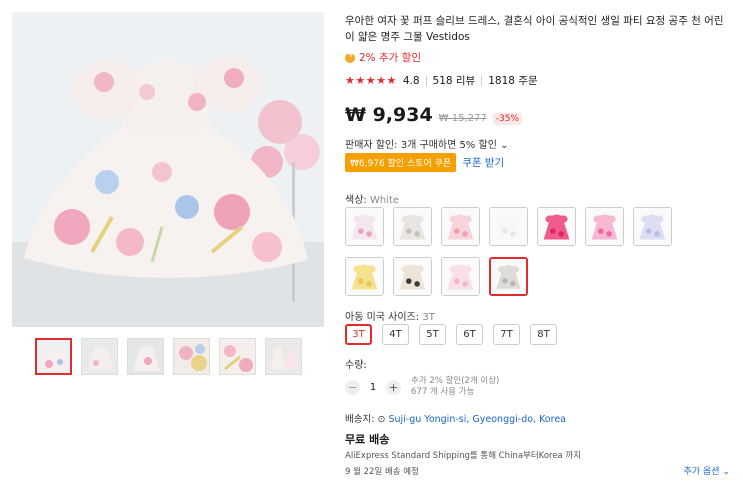 The height and width of the screenshot is (485, 743). What do you see at coordinates (350, 56) in the screenshot?
I see `coin-icon` at bounding box center [350, 56].